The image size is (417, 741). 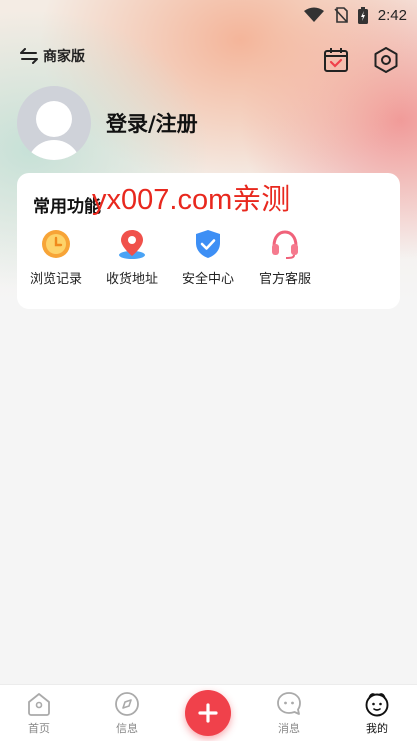 I want to click on tab-label: 消息, so click(x=289, y=728).